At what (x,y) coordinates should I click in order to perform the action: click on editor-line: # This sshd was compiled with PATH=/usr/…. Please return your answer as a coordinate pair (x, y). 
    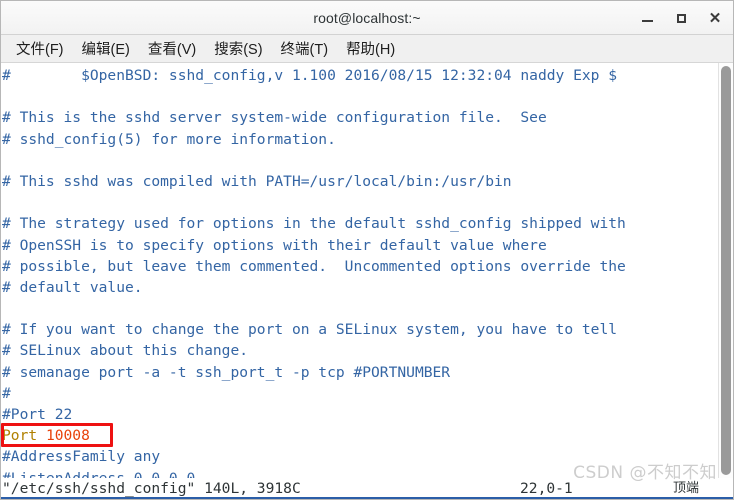
    Looking at the image, I should click on (257, 181).